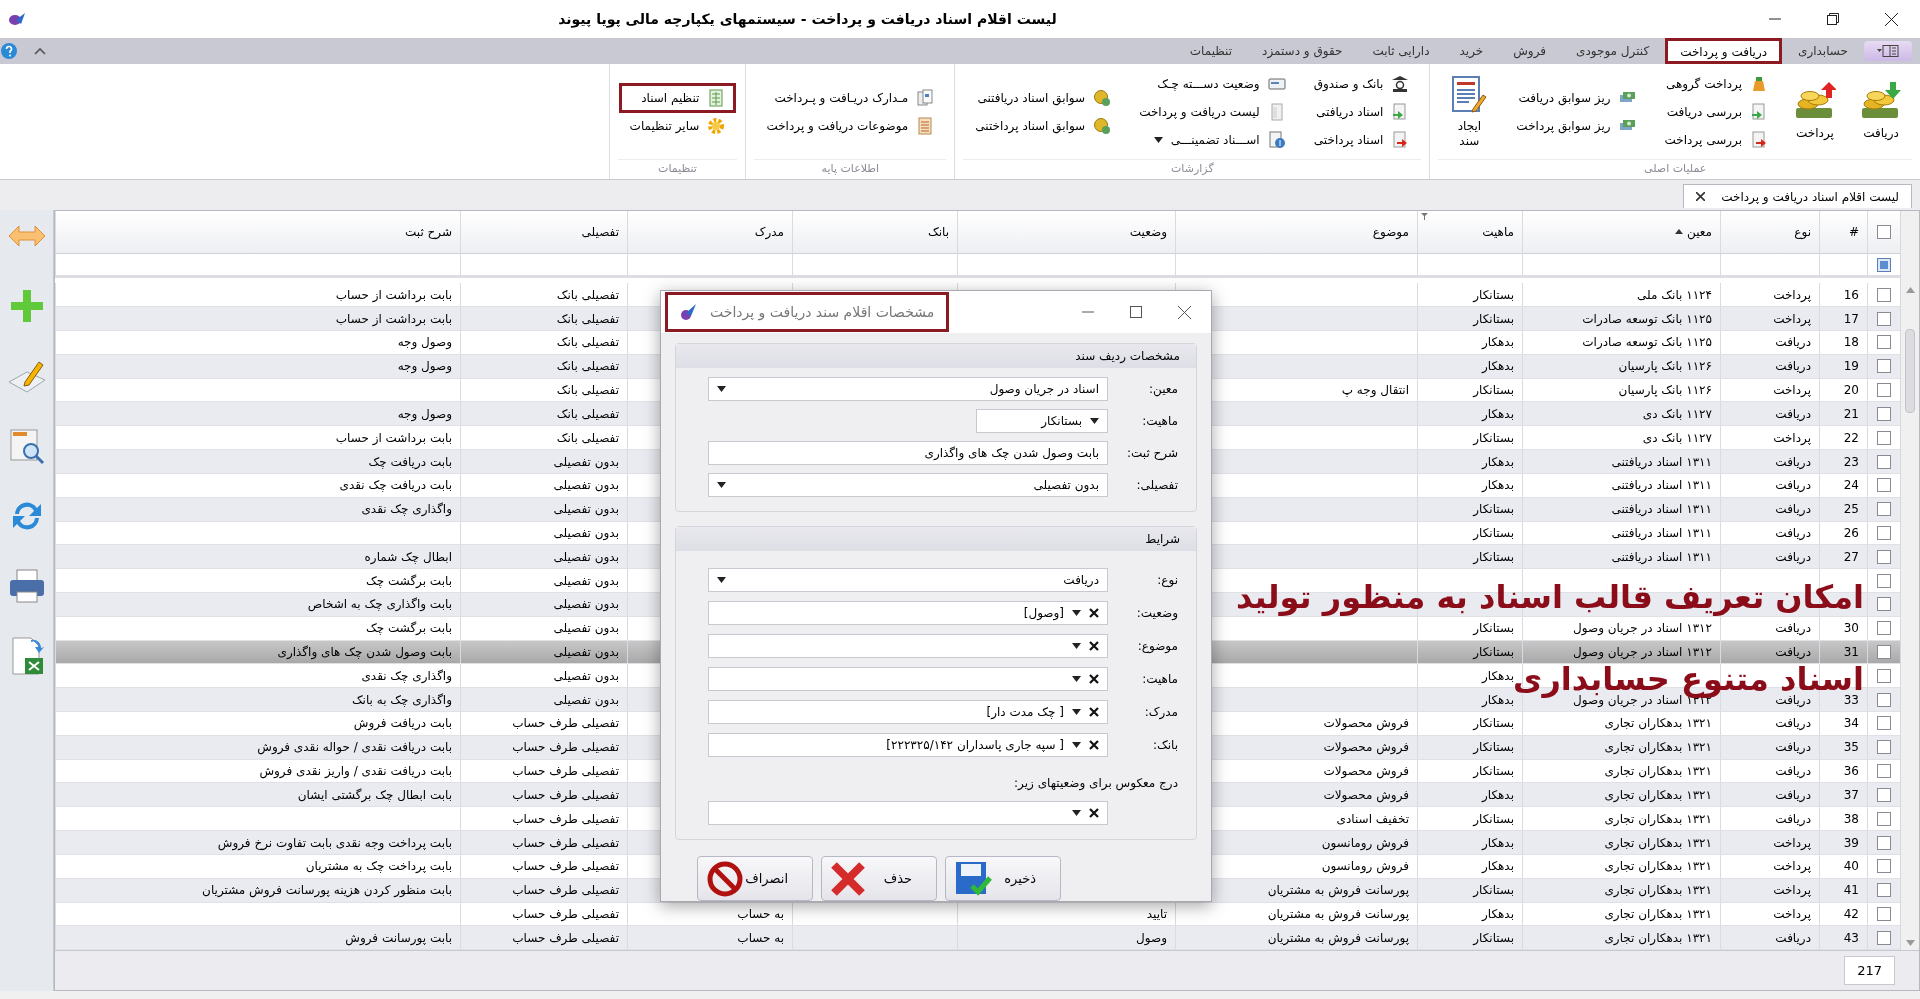 The image size is (1920, 999). Describe the element at coordinates (1469, 111) in the screenshot. I see `ribbon-large-button: ایجاد سند` at that location.